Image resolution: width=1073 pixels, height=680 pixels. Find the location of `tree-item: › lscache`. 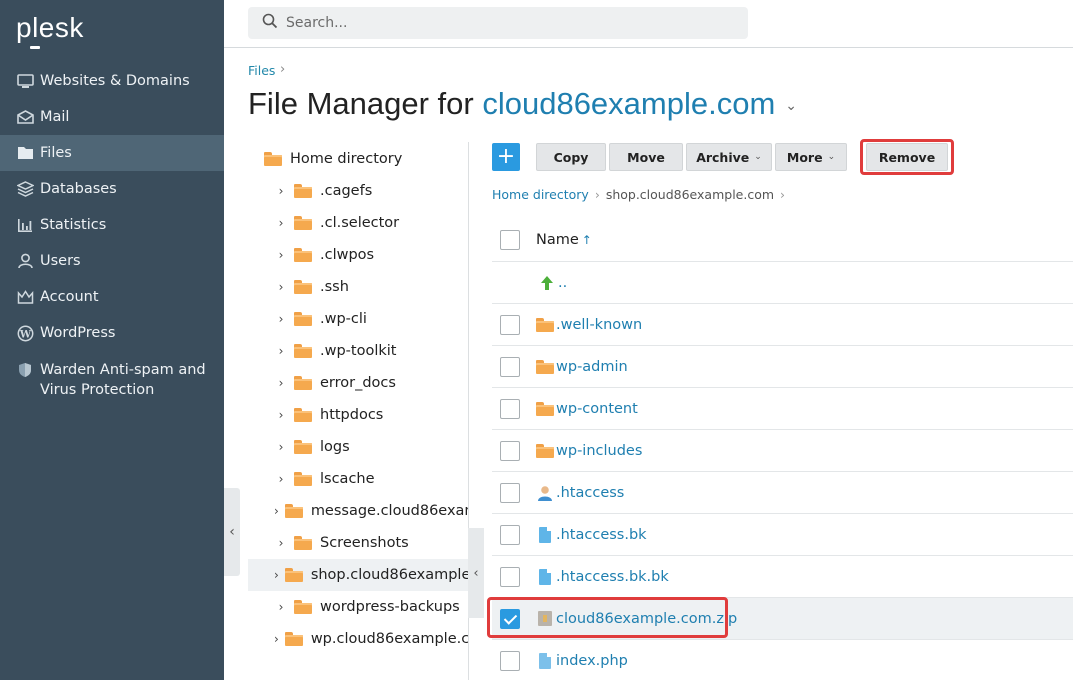

tree-item: › lscache is located at coordinates (358, 479).